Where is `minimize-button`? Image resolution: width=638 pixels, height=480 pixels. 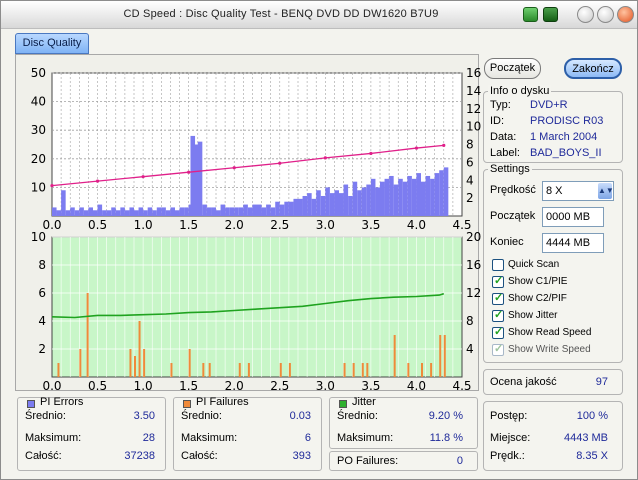 minimize-button is located at coordinates (585, 14).